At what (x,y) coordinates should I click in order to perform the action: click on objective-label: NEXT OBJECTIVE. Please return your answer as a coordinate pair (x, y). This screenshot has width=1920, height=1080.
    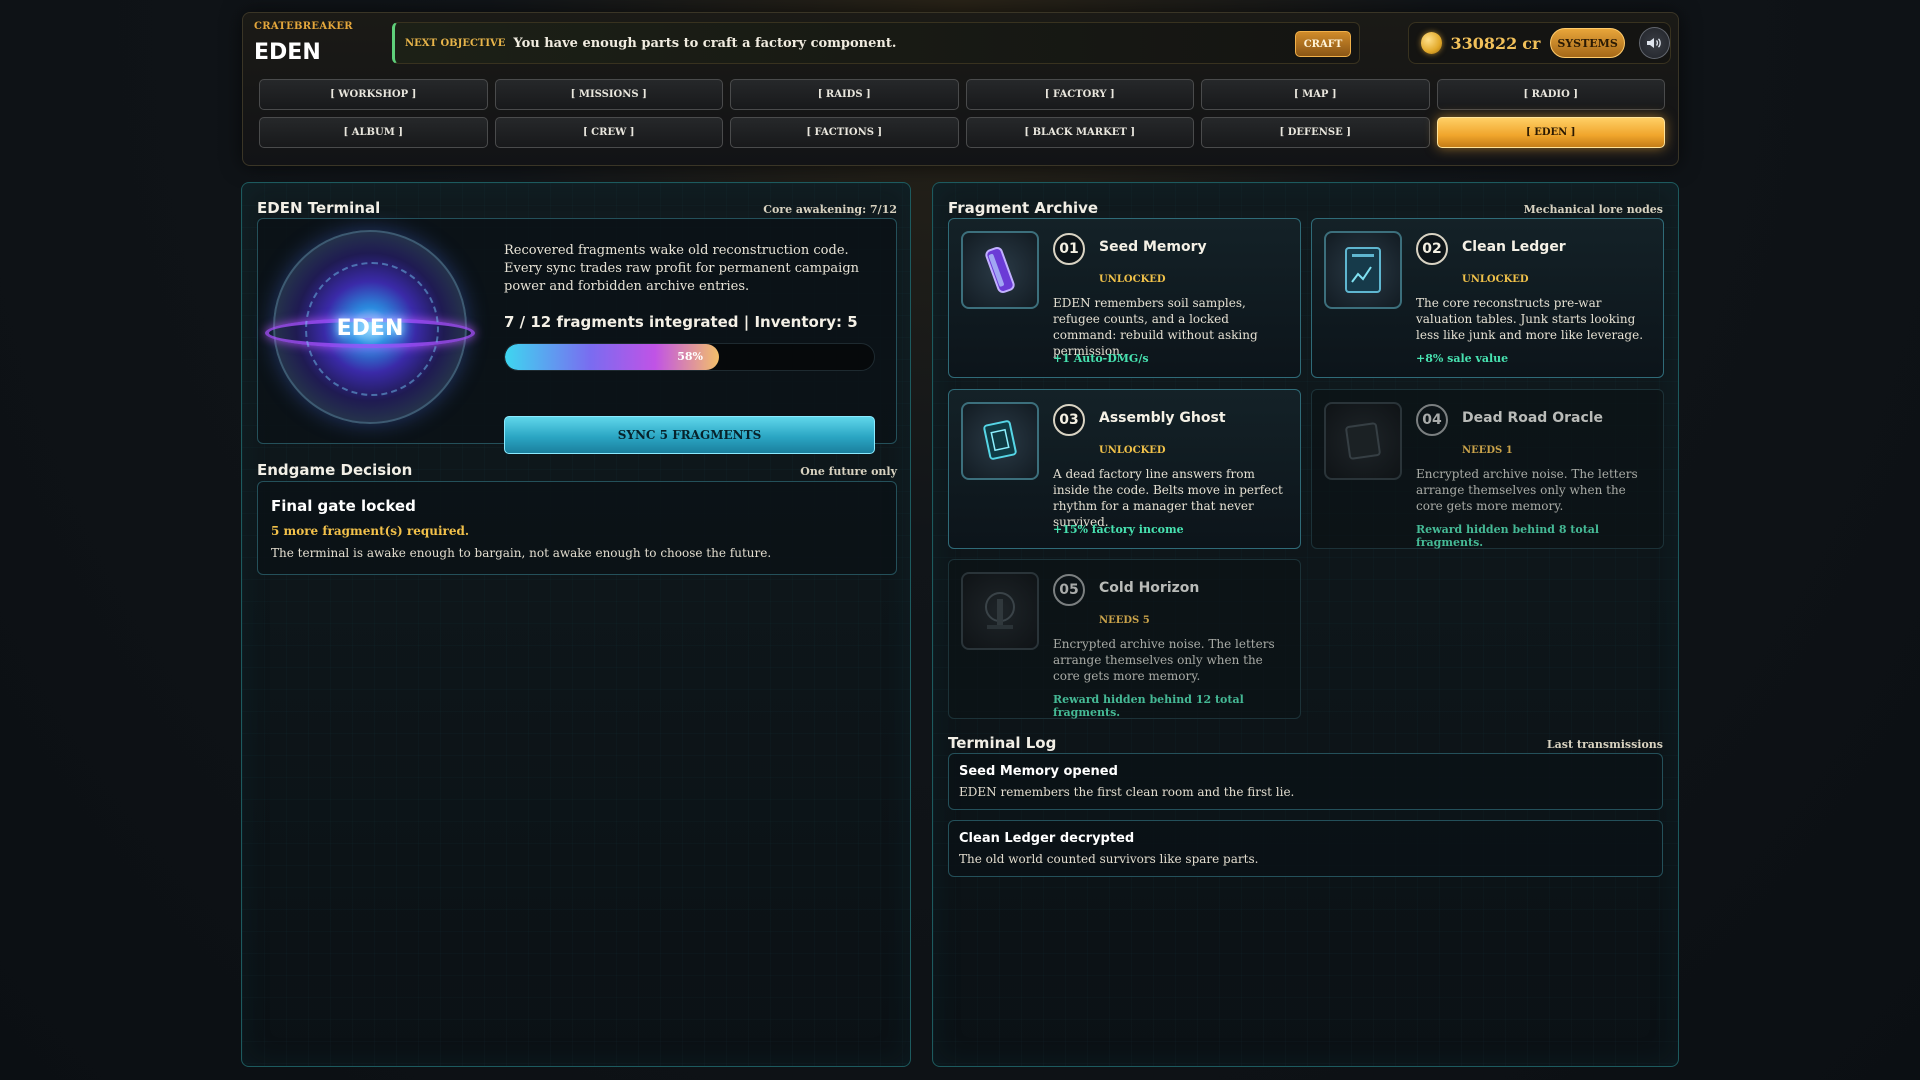
    Looking at the image, I should click on (455, 43).